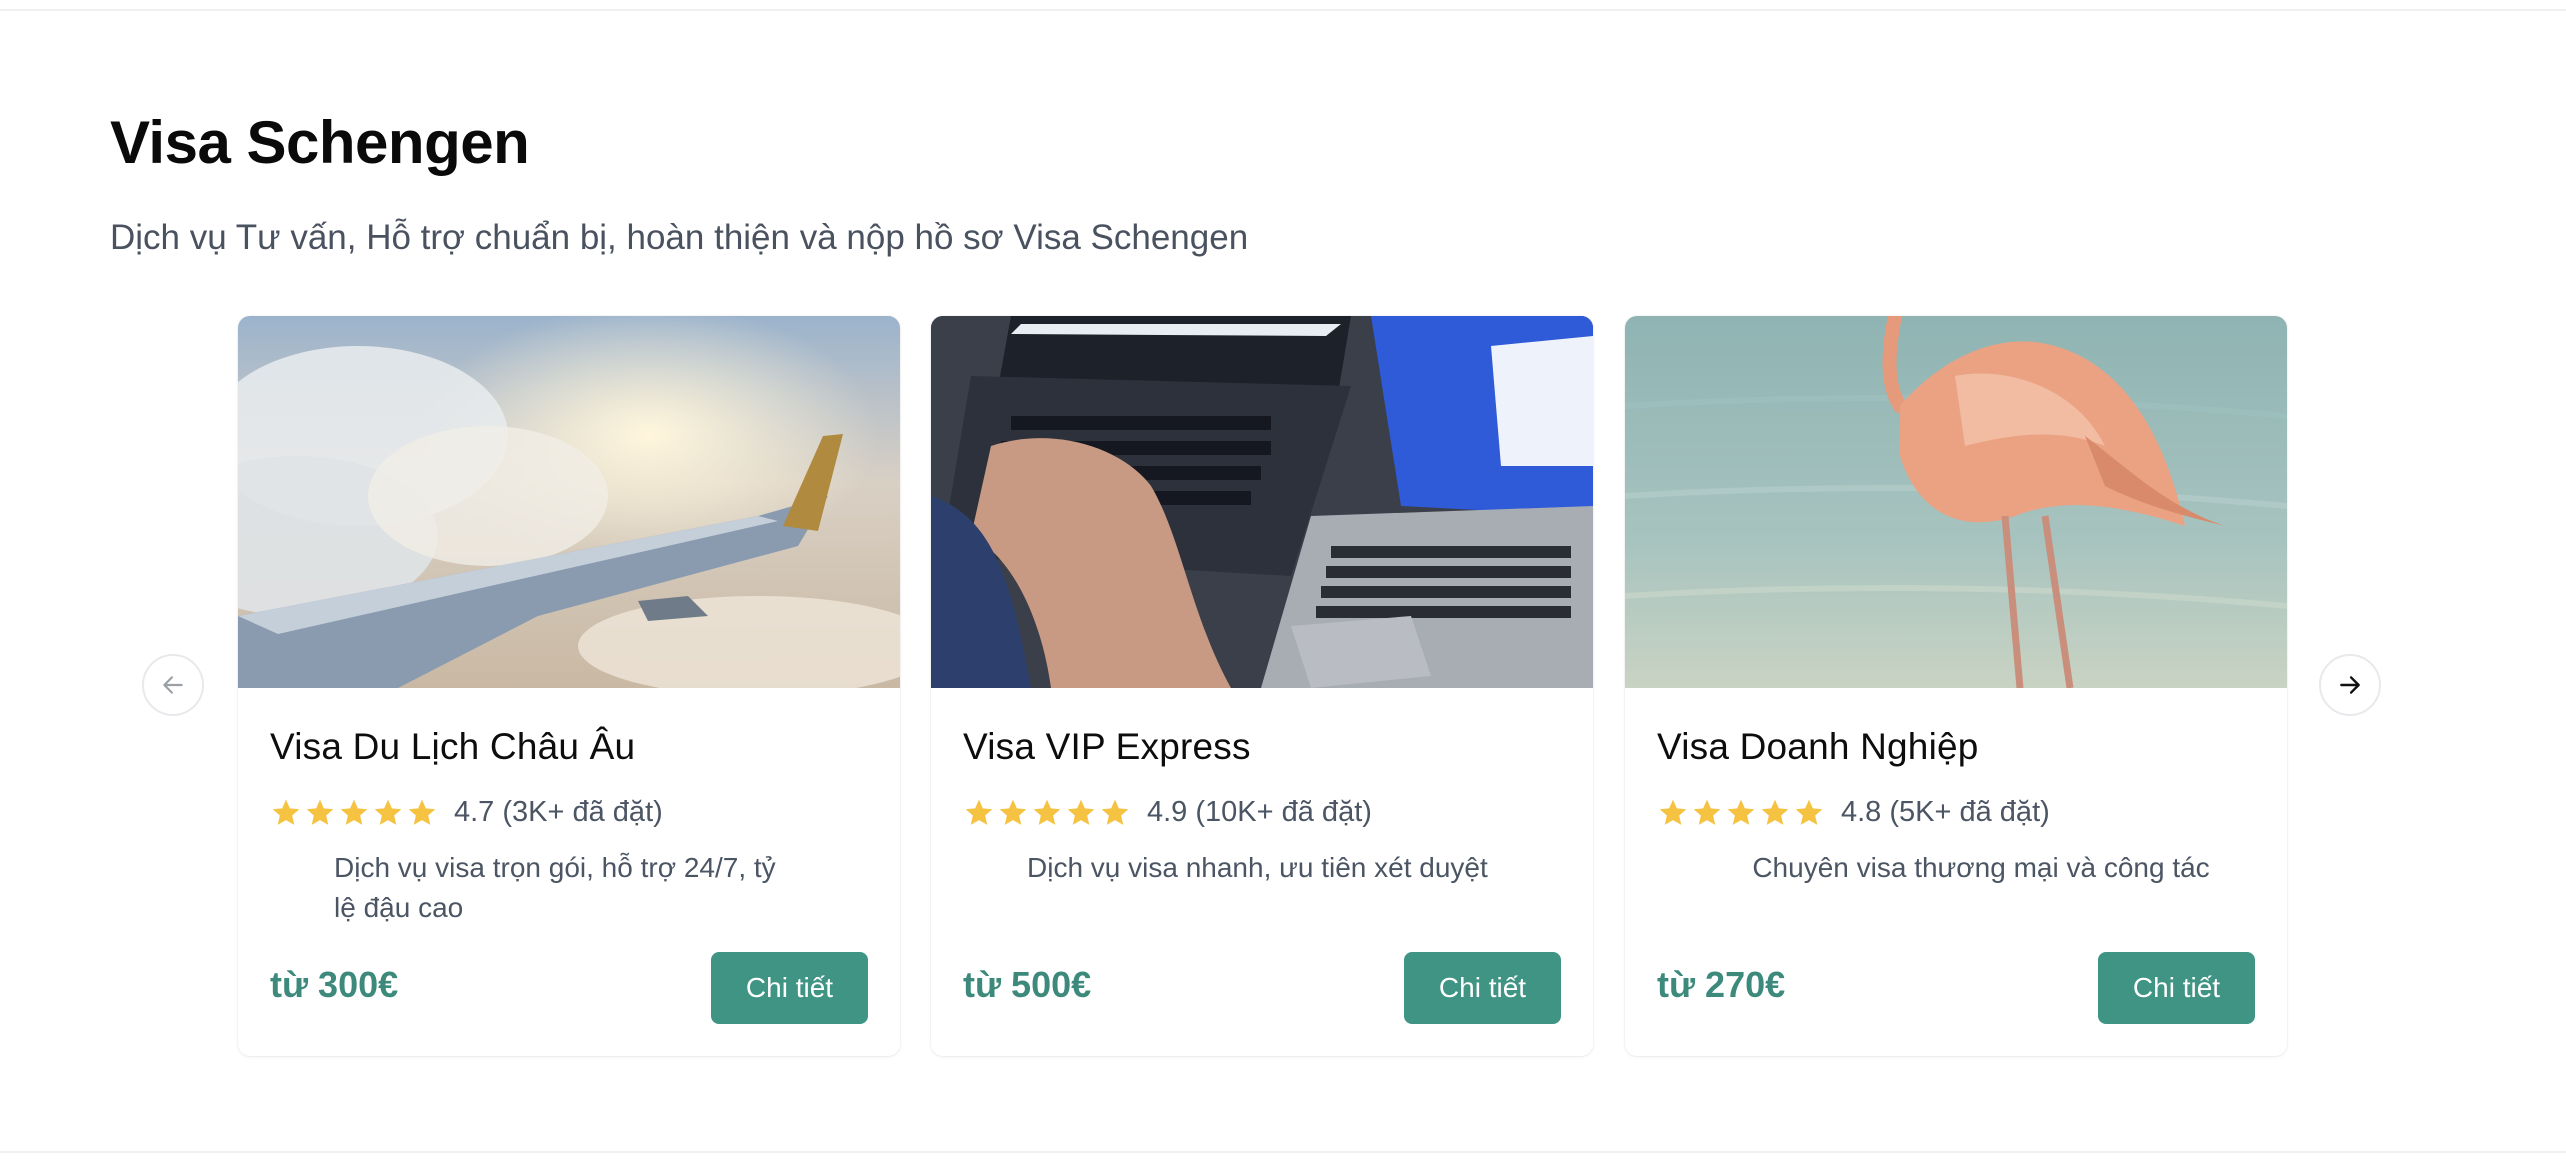  I want to click on card-title: Visa VIP Express, so click(1107, 746).